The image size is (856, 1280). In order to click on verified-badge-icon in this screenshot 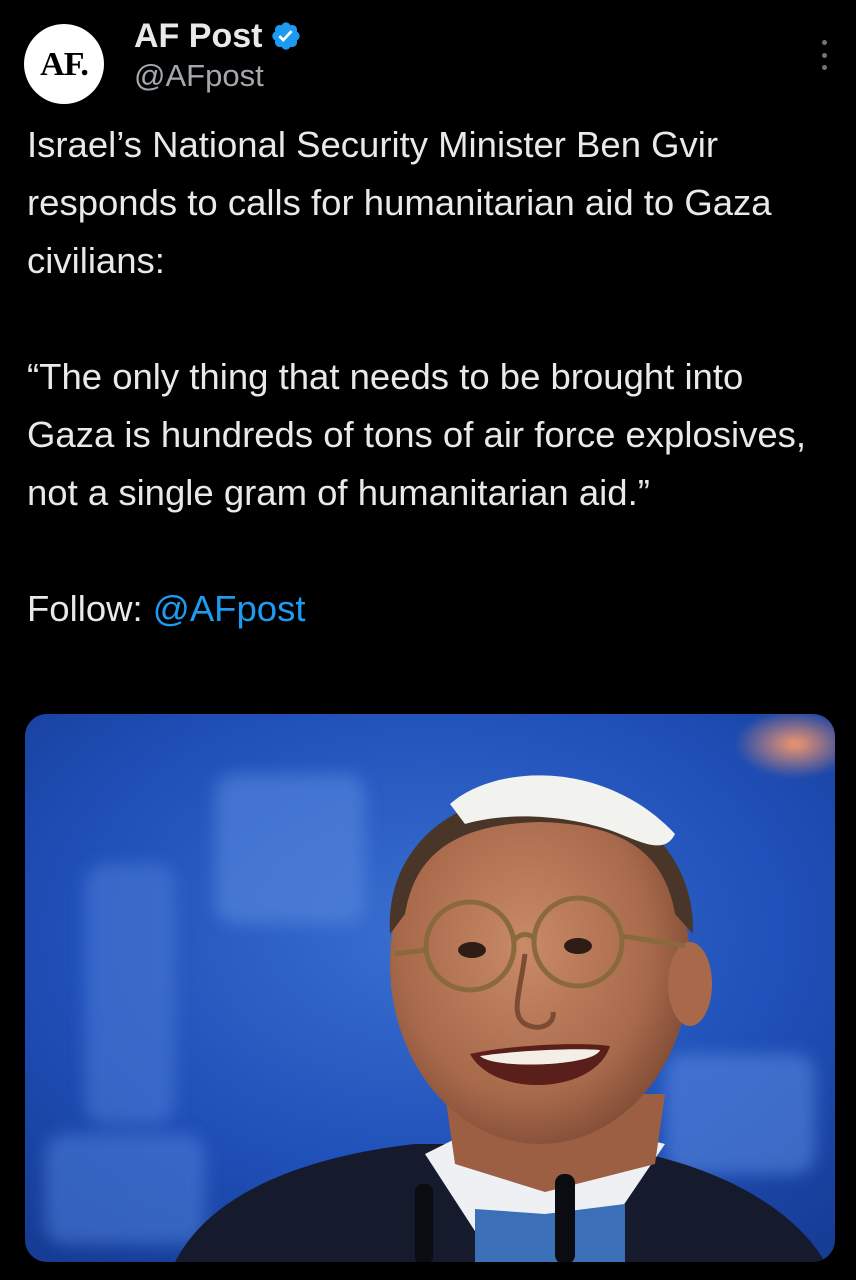, I will do `click(286, 36)`.